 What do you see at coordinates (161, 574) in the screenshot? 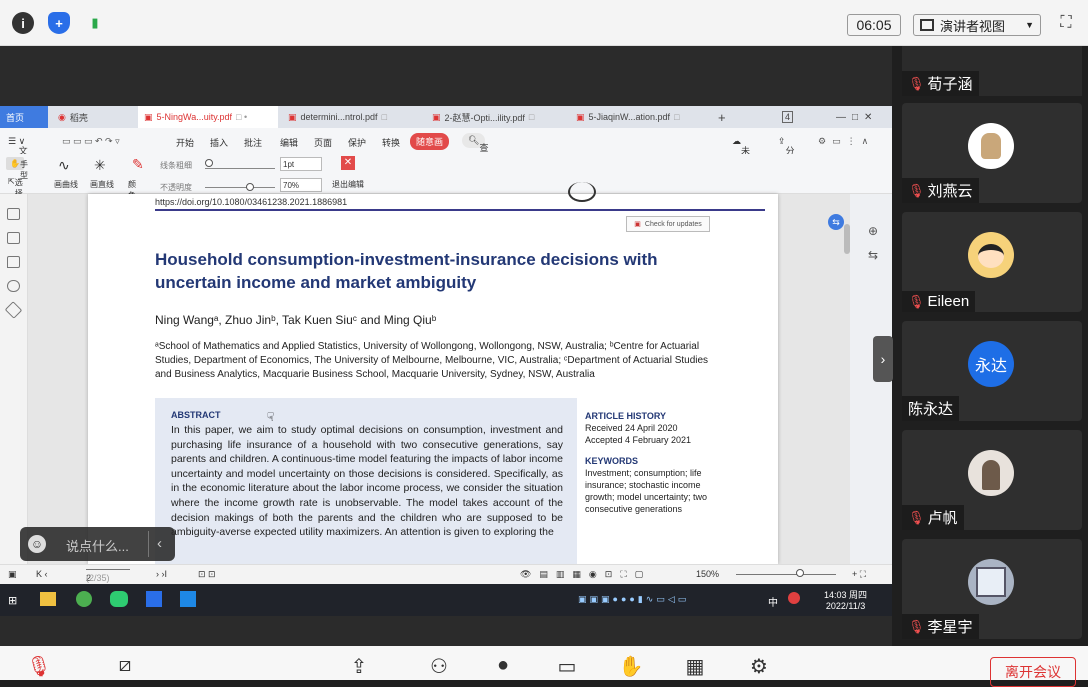
I see `next-page-icon: › ›I` at bounding box center [161, 574].